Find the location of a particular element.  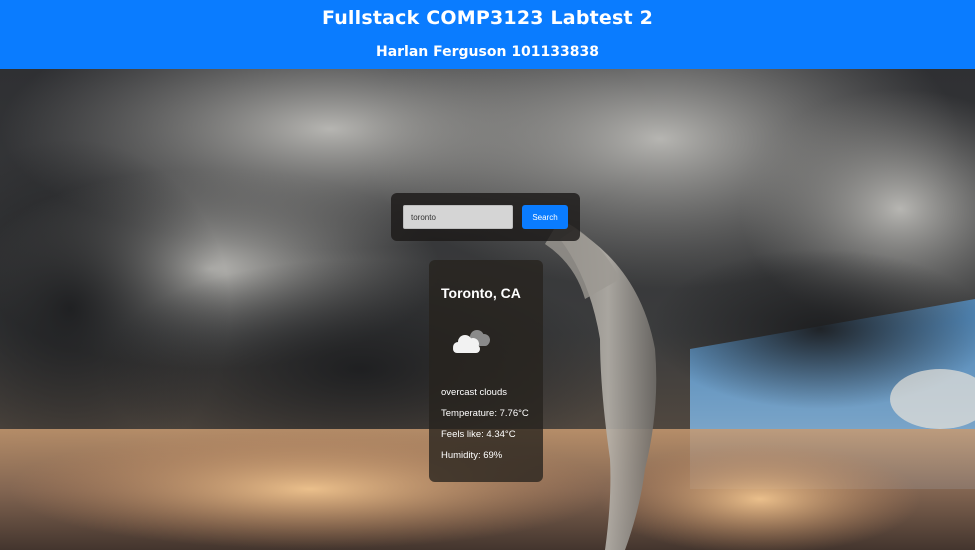

cloud-icon is located at coordinates (471, 343).